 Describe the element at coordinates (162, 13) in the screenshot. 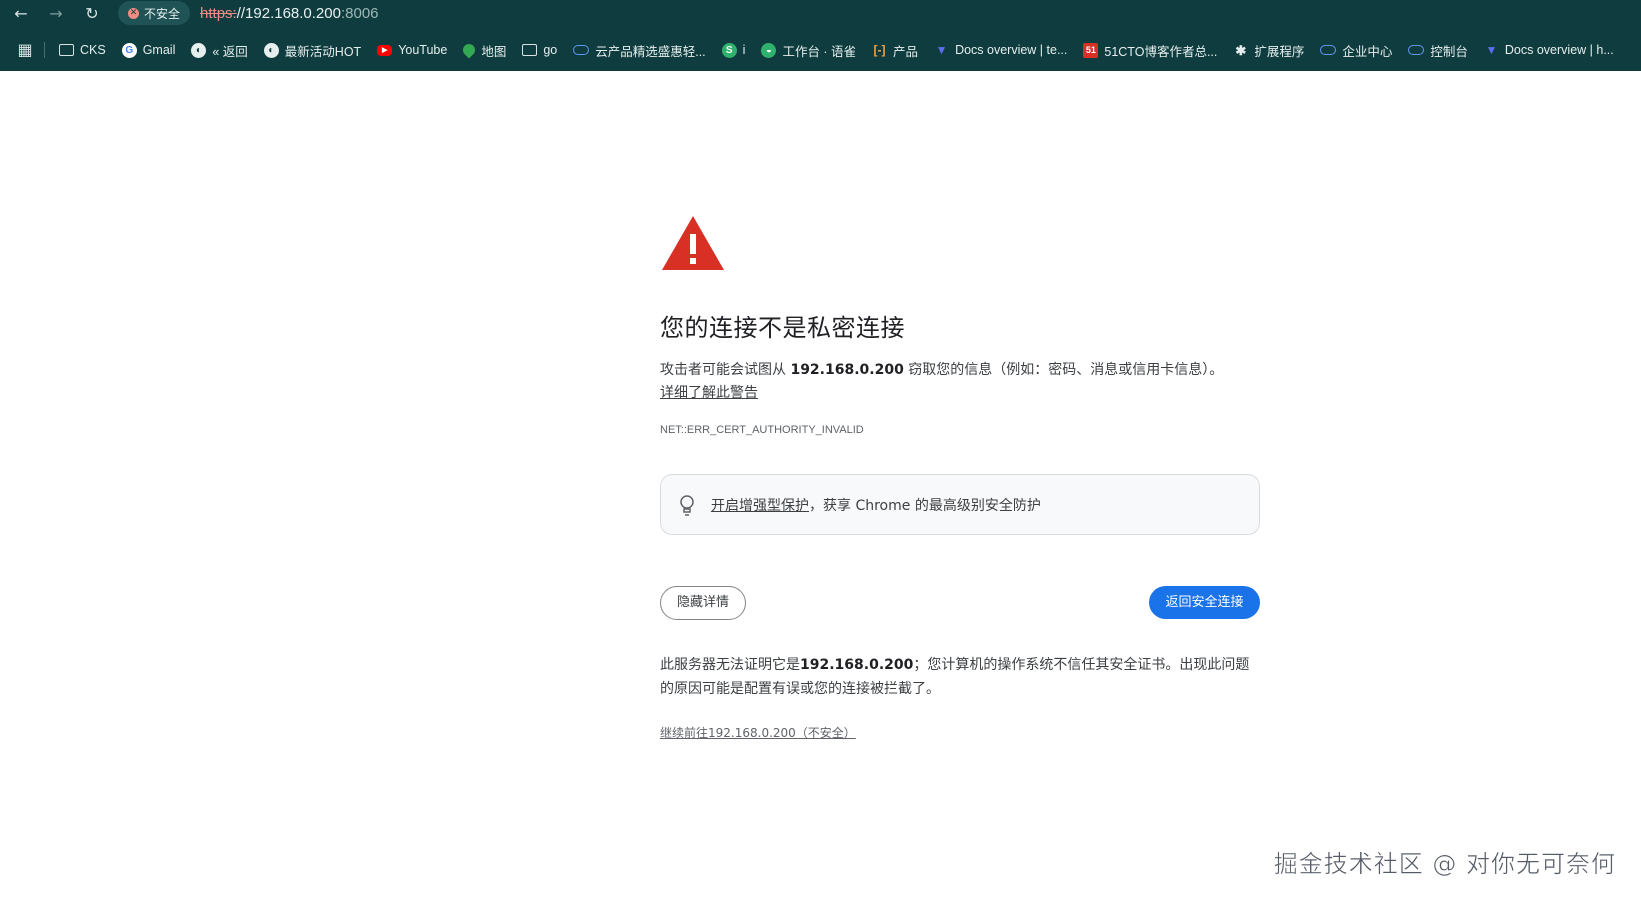

I see `security-chip-label: 不安全` at that location.